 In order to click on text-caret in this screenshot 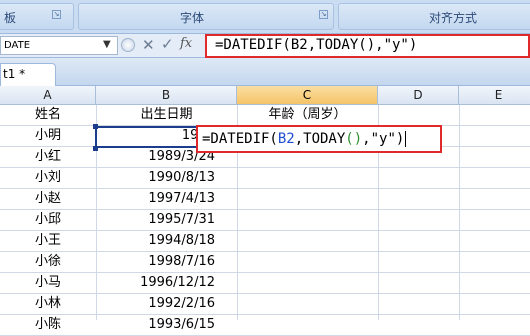, I will do `click(406, 139)`.